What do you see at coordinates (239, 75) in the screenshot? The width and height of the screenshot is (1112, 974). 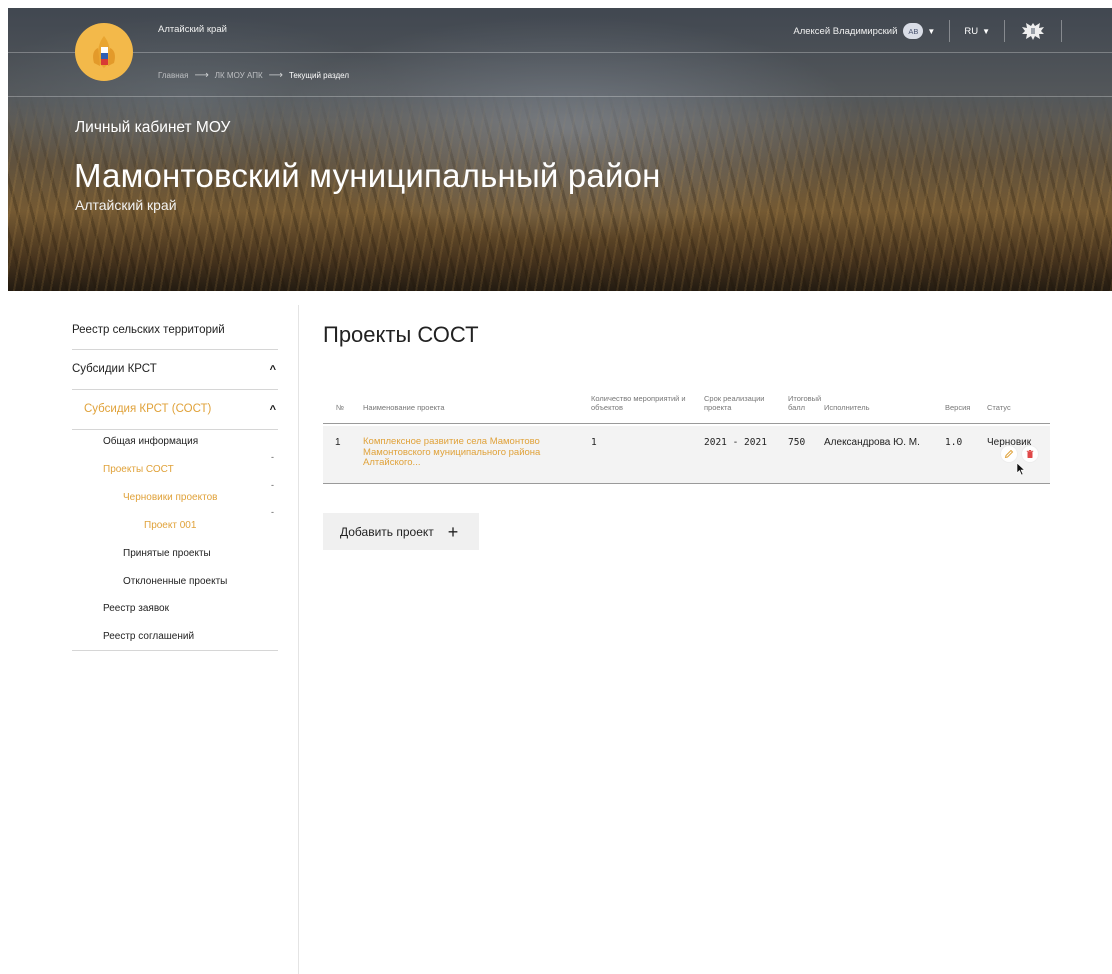 I see `breadcrumb-item-cabinet: ЛК МОУ АПК` at bounding box center [239, 75].